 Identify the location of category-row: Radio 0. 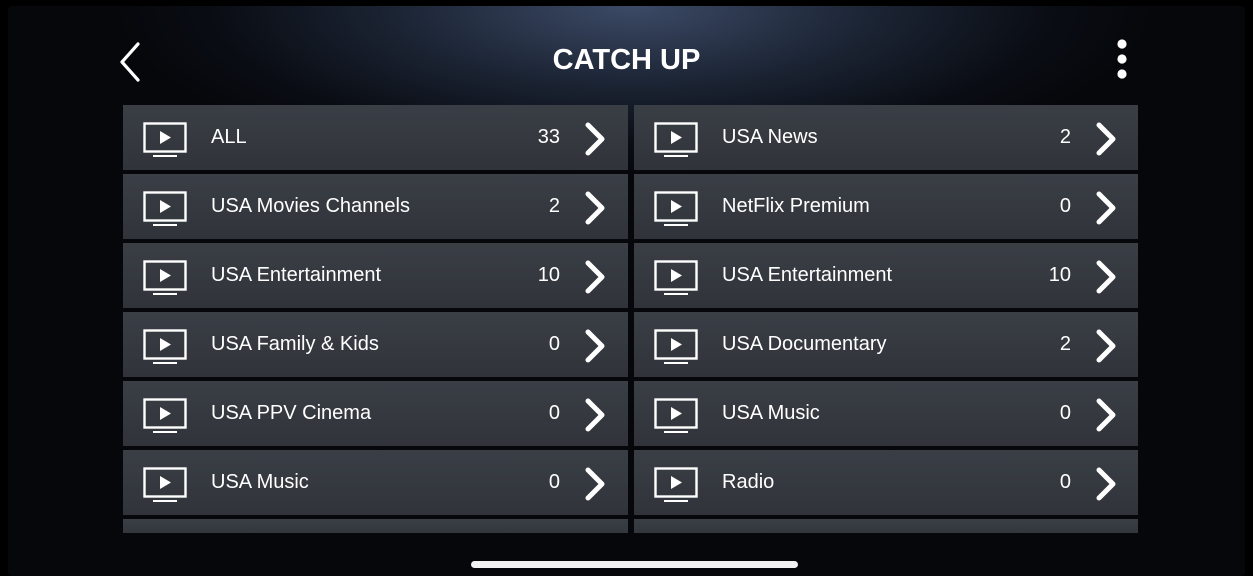
(886, 482).